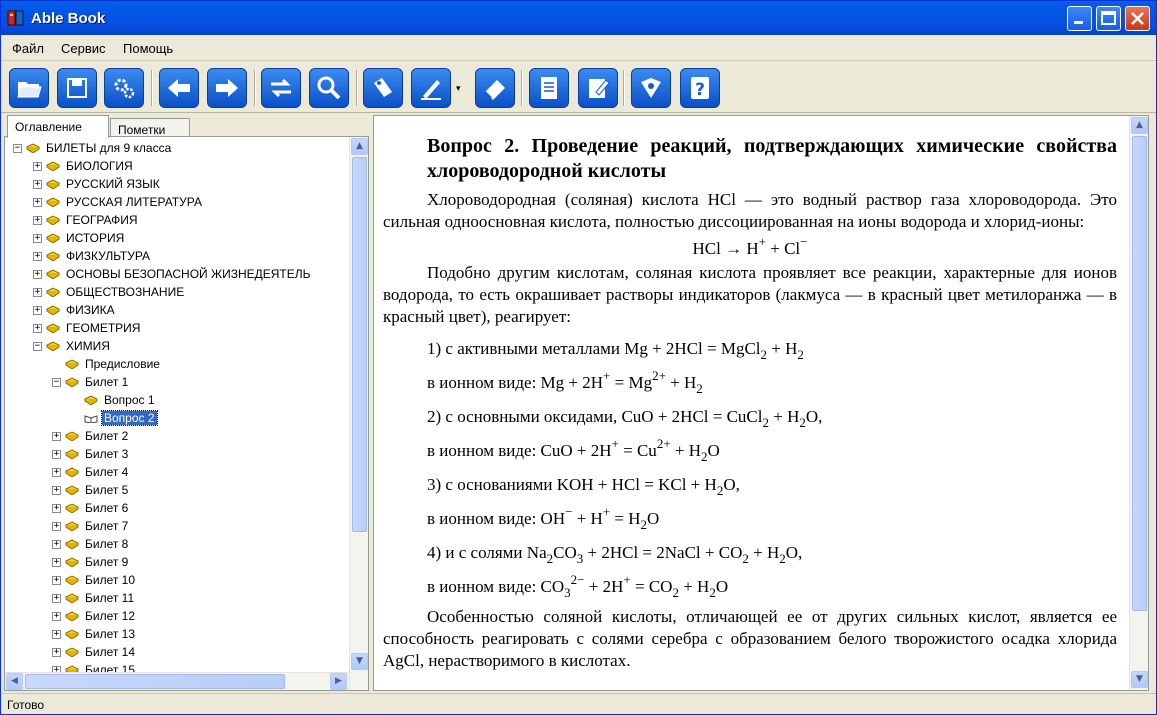  Describe the element at coordinates (114, 418) in the screenshot. I see `tree-question-2: Вопрос 2` at that location.